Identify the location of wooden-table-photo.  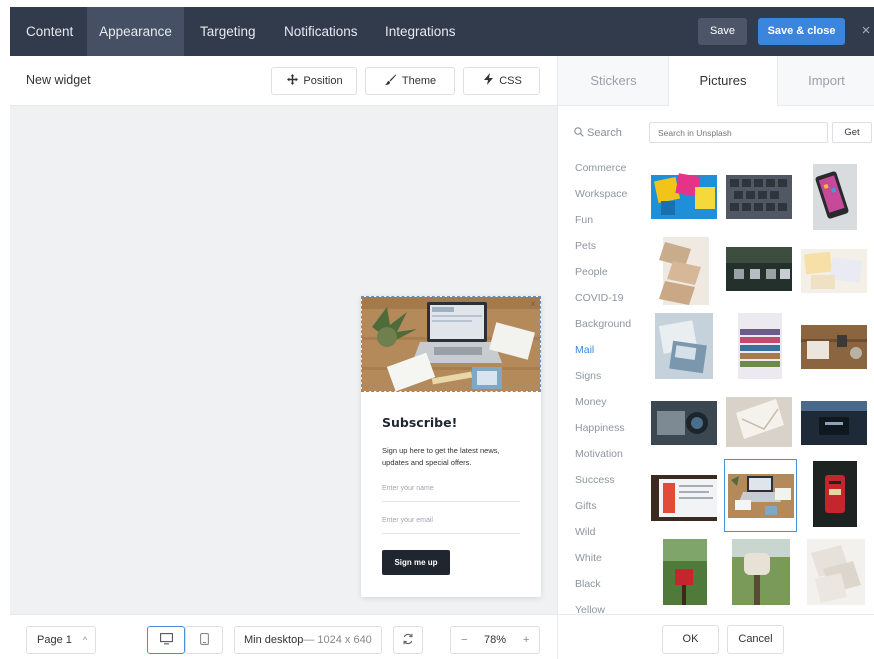
(834, 347).